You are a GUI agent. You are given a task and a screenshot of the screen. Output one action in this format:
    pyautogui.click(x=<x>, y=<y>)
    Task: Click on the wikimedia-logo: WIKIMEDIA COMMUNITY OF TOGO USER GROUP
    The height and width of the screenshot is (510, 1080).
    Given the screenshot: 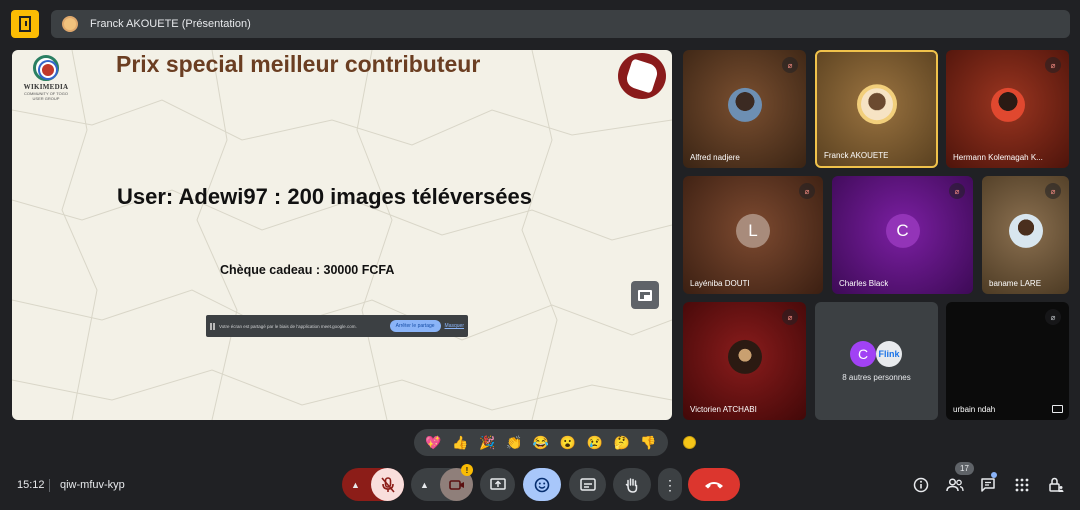 What is the action you would take?
    pyautogui.click(x=46, y=80)
    